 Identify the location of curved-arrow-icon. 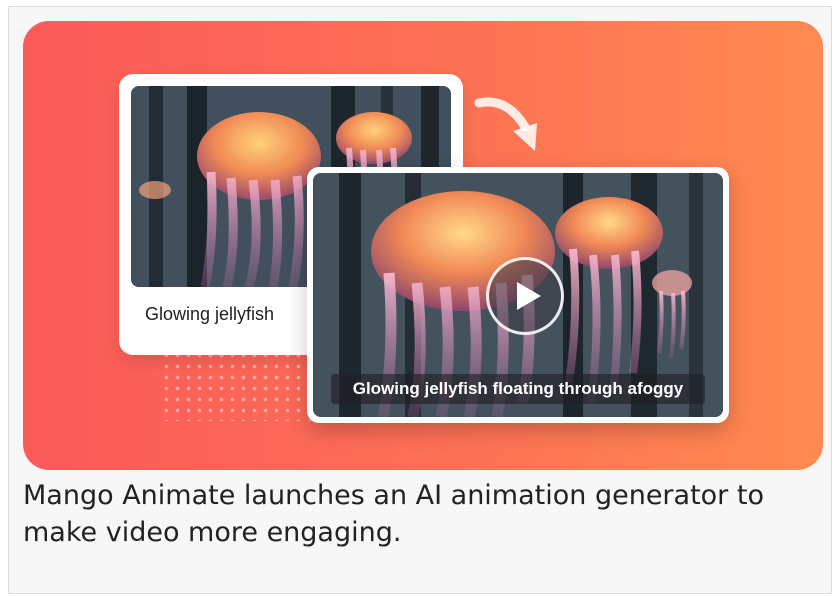
(505, 124).